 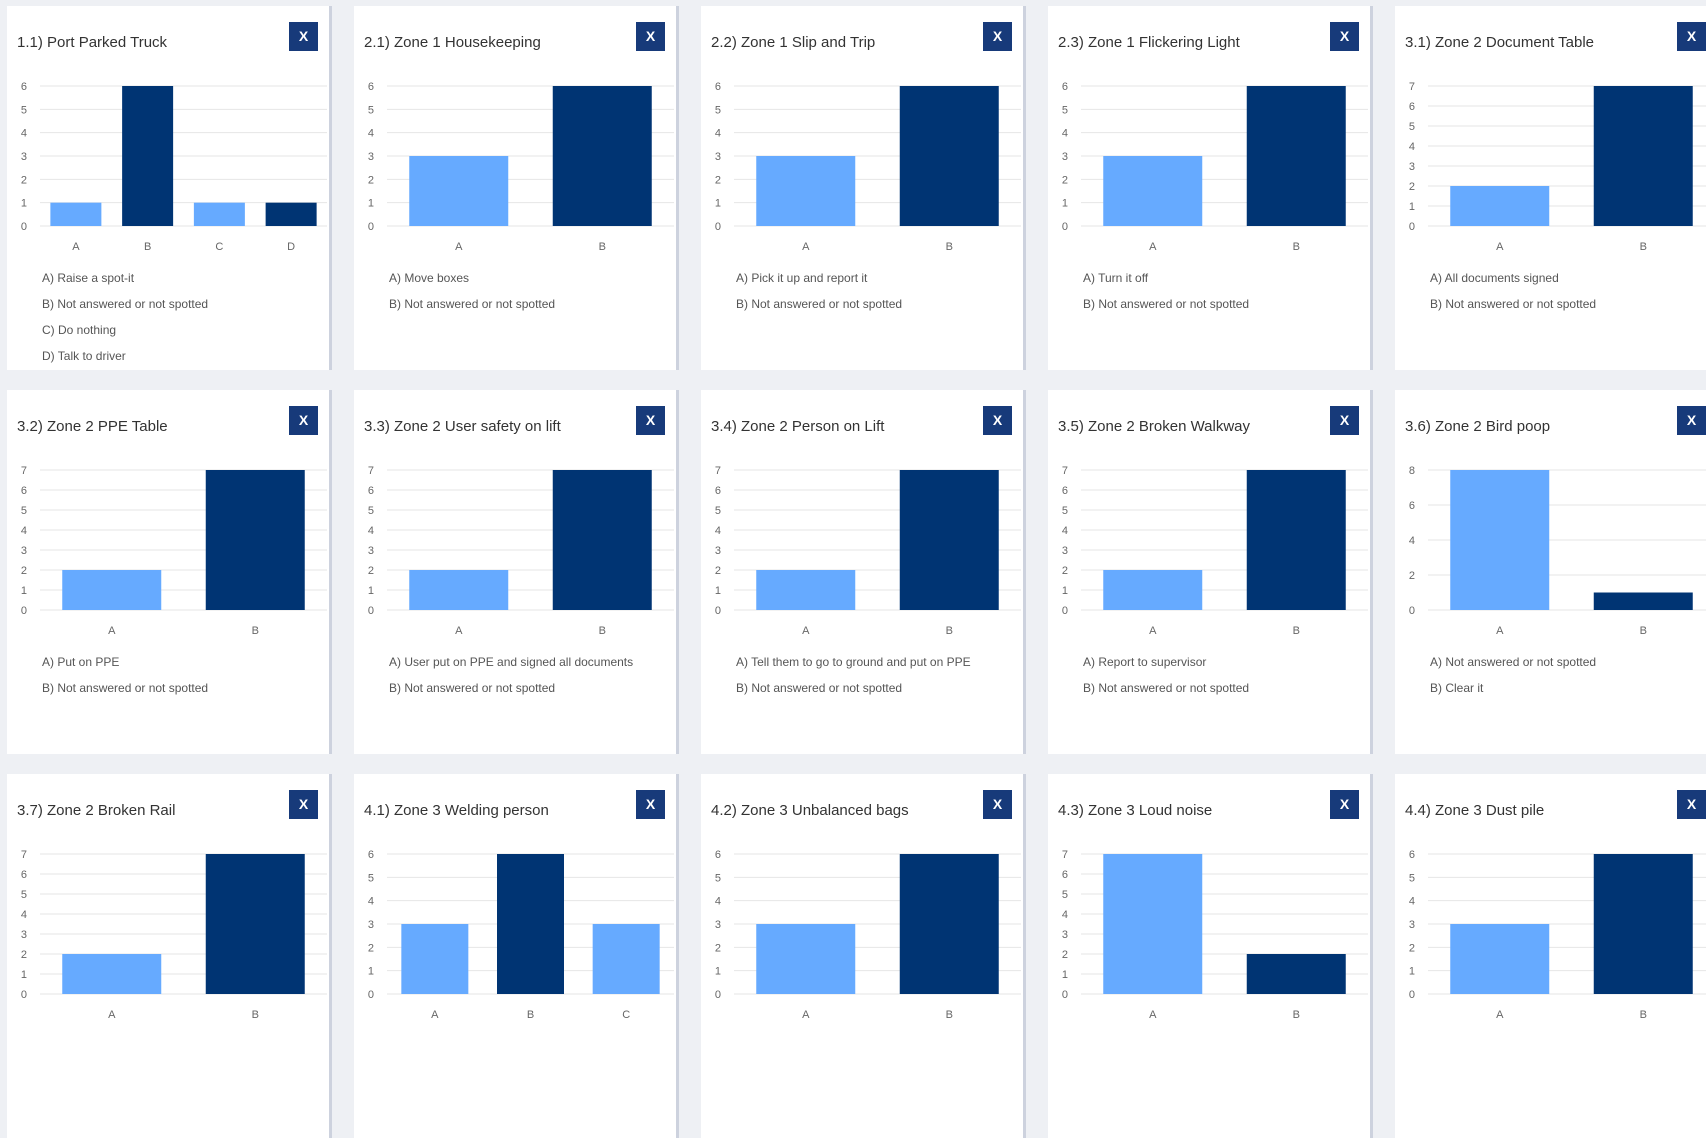 I want to click on chart-card: 3.7) Zone 2 Broken Rail X 0 1 2 3 4 5 6 7 A B, so click(x=169, y=956).